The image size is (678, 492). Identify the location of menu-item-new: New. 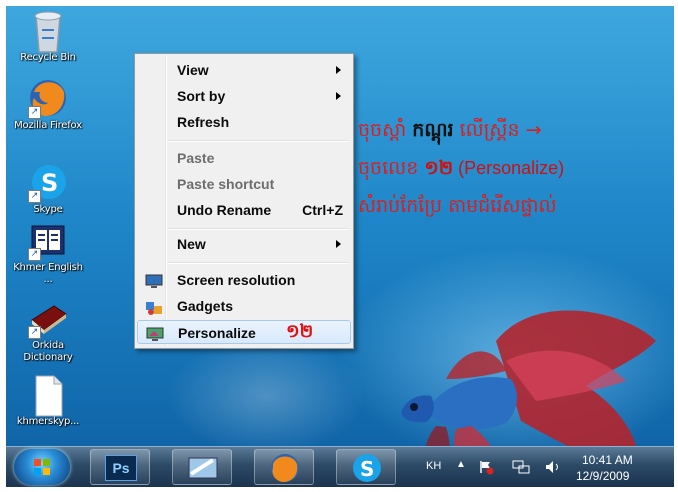
(244, 244).